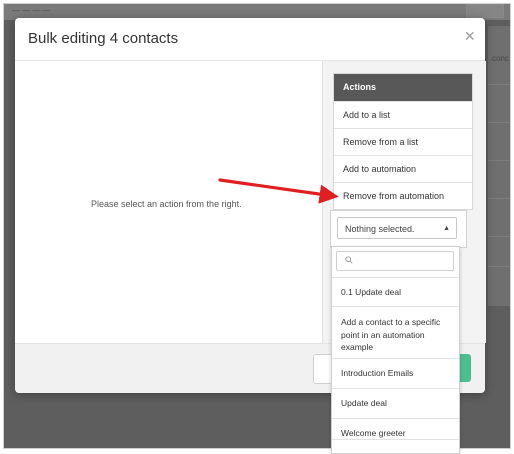 This screenshot has width=514, height=454. Describe the element at coordinates (278, 191) in the screenshot. I see `annotation-arrow` at that location.